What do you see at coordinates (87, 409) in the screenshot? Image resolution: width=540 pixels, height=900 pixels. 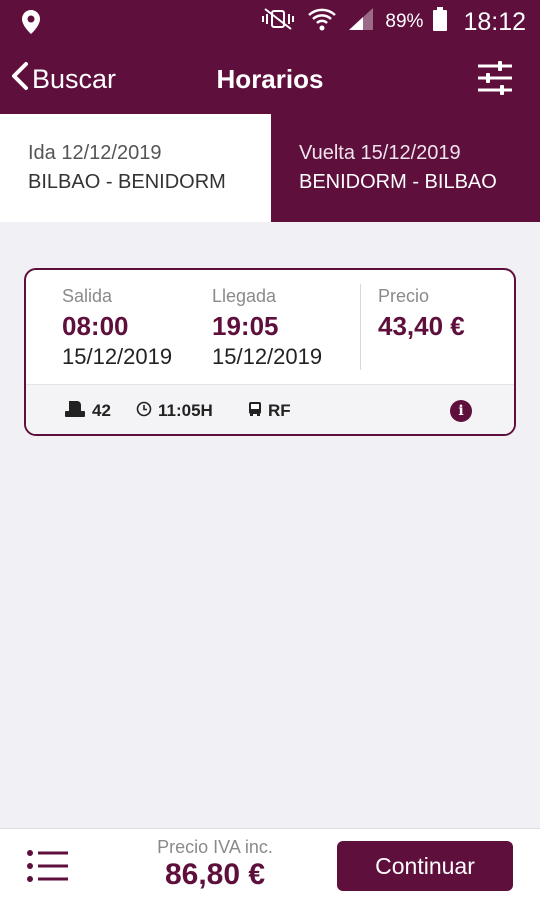 I see `seats-info: 42` at bounding box center [87, 409].